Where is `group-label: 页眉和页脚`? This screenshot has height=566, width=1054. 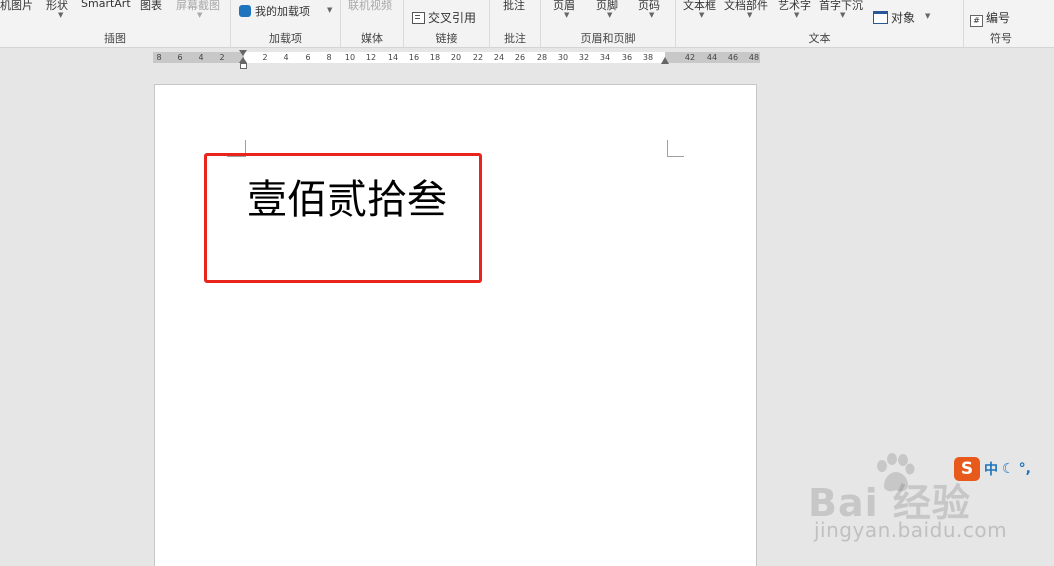 group-label: 页眉和页脚 is located at coordinates (608, 38).